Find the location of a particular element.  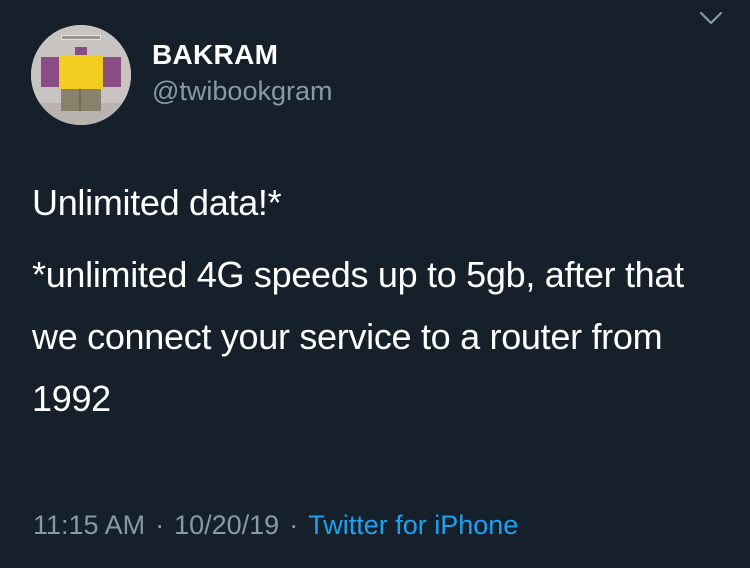

tweet-text-line1: Unlimited data!* is located at coordinates (157, 202).